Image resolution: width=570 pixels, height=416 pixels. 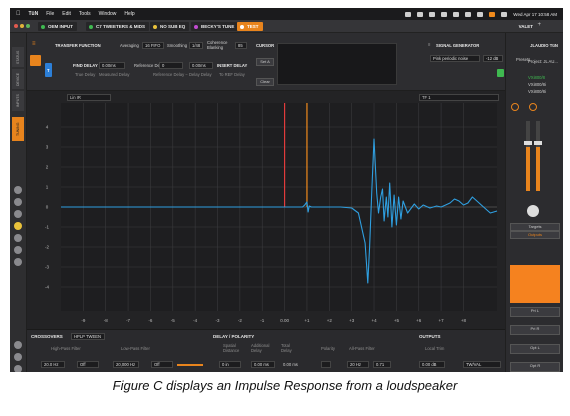 I want to click on ref-delay-value: 0, so click(x=171, y=65).